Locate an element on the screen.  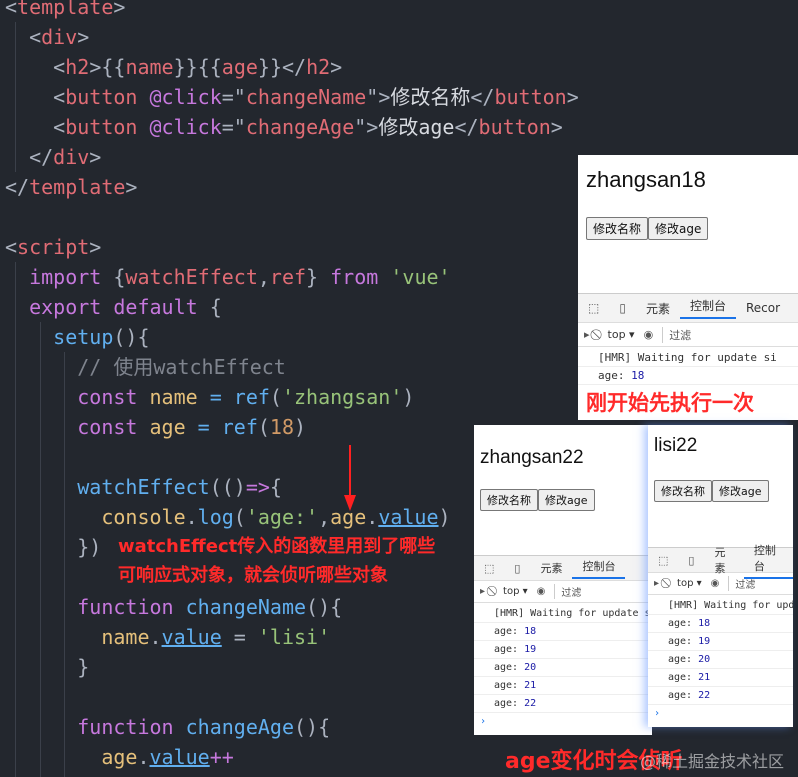
page-heading: zhangsan18 is located at coordinates (646, 179).